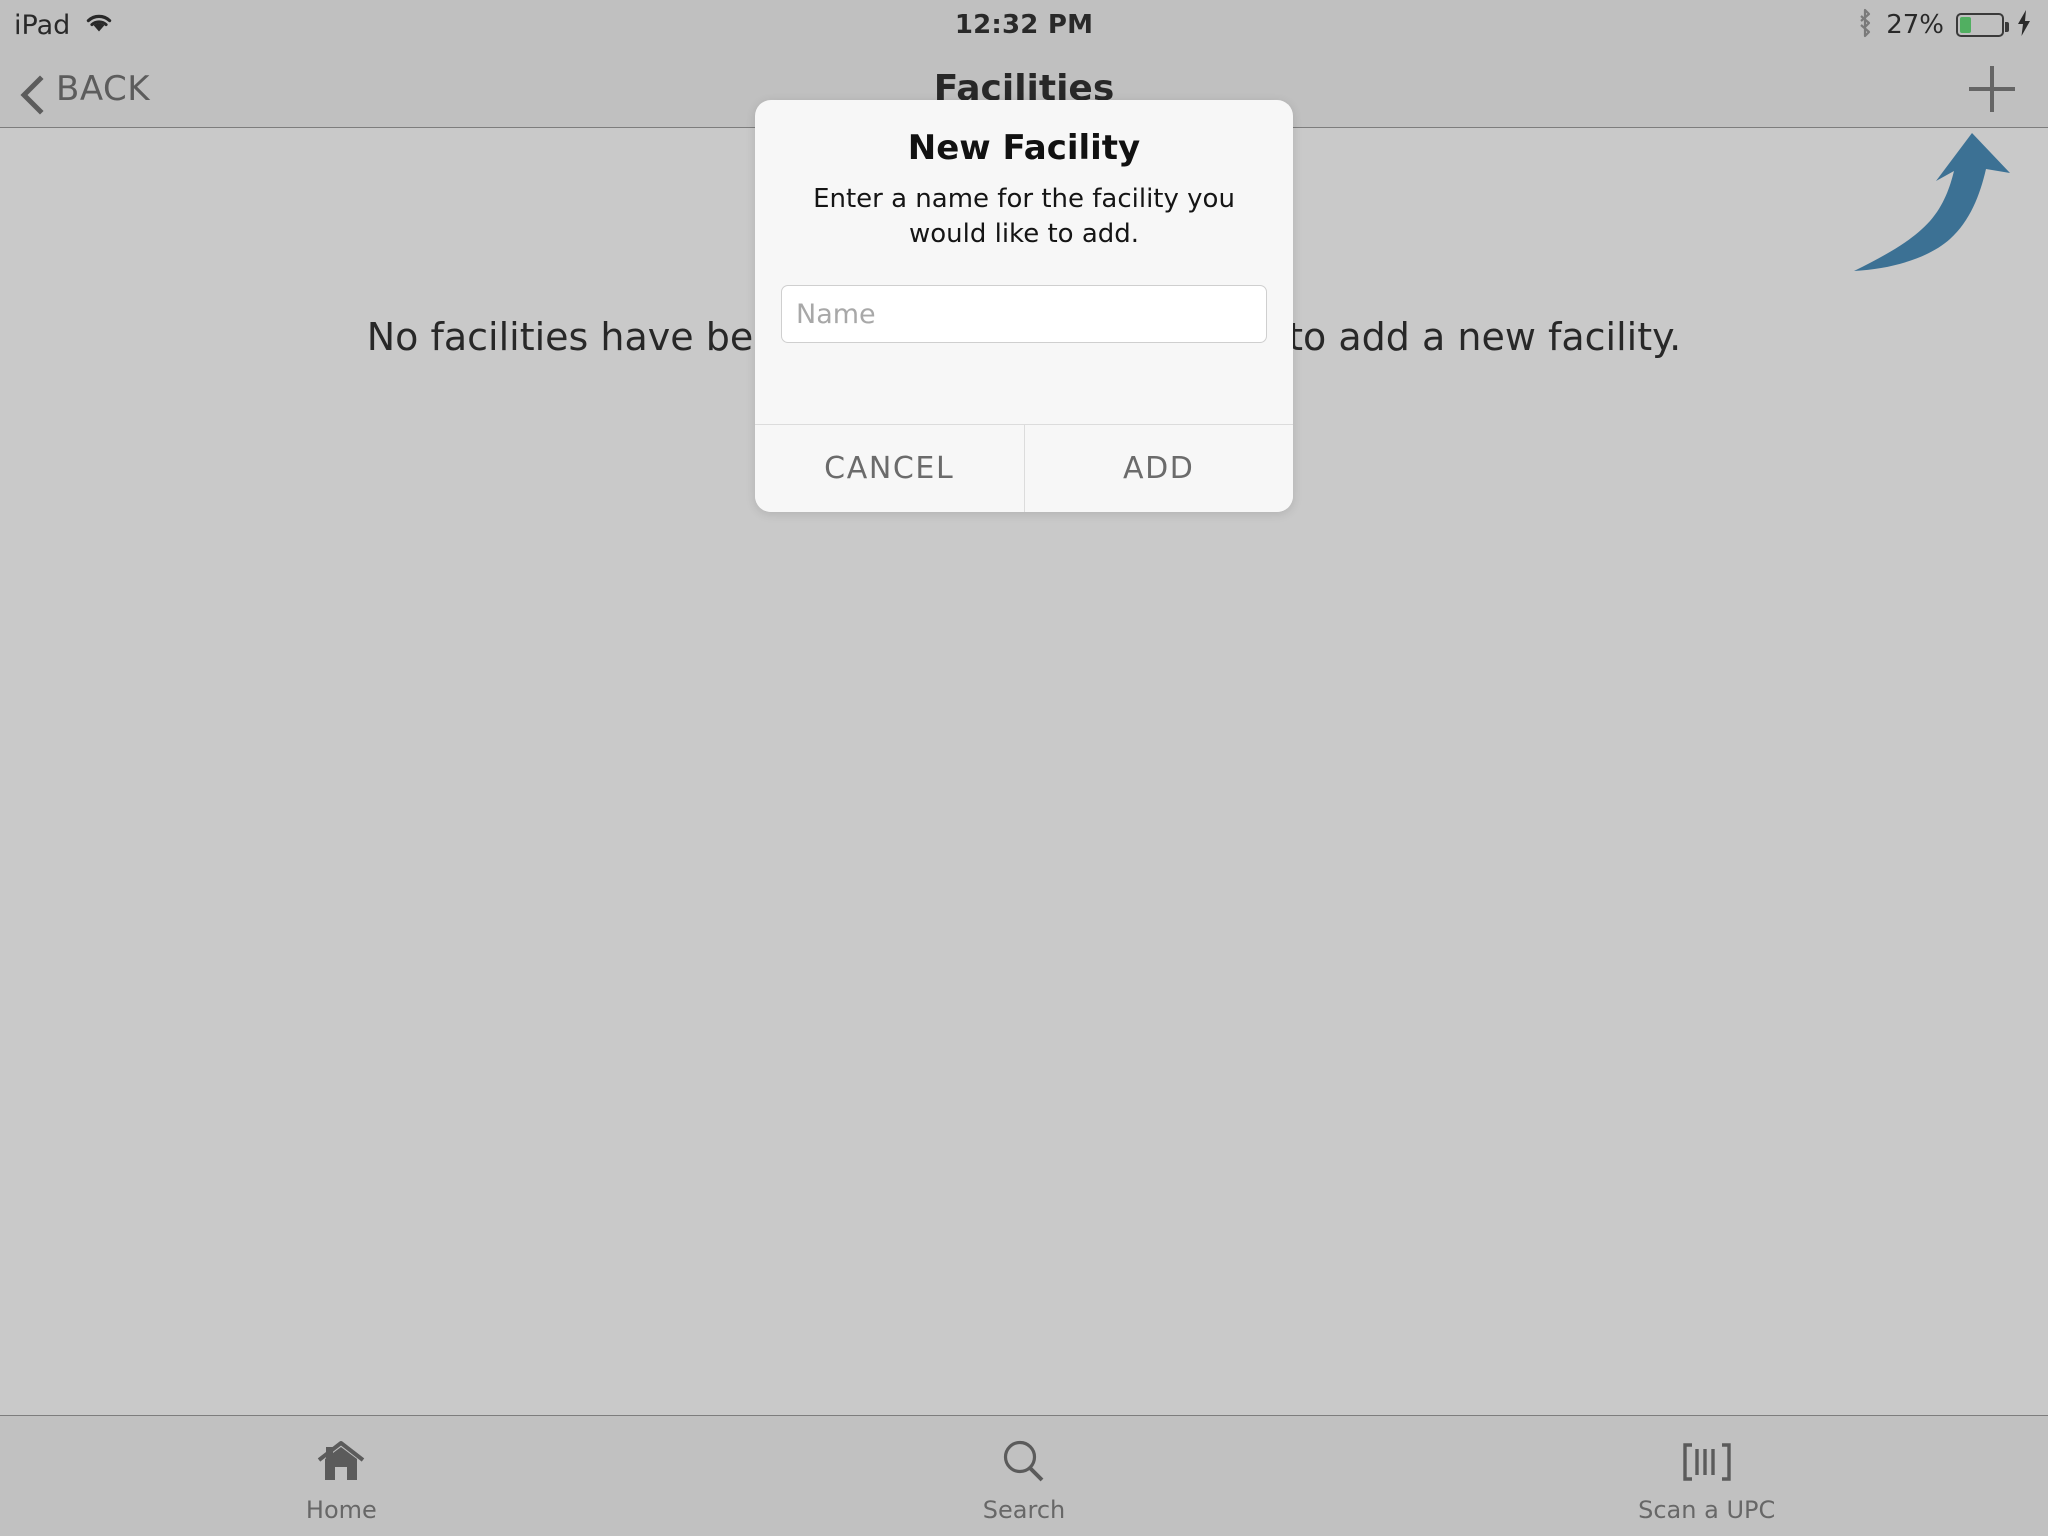 The height and width of the screenshot is (1536, 2048). I want to click on cancel-button: CANCEL, so click(889, 468).